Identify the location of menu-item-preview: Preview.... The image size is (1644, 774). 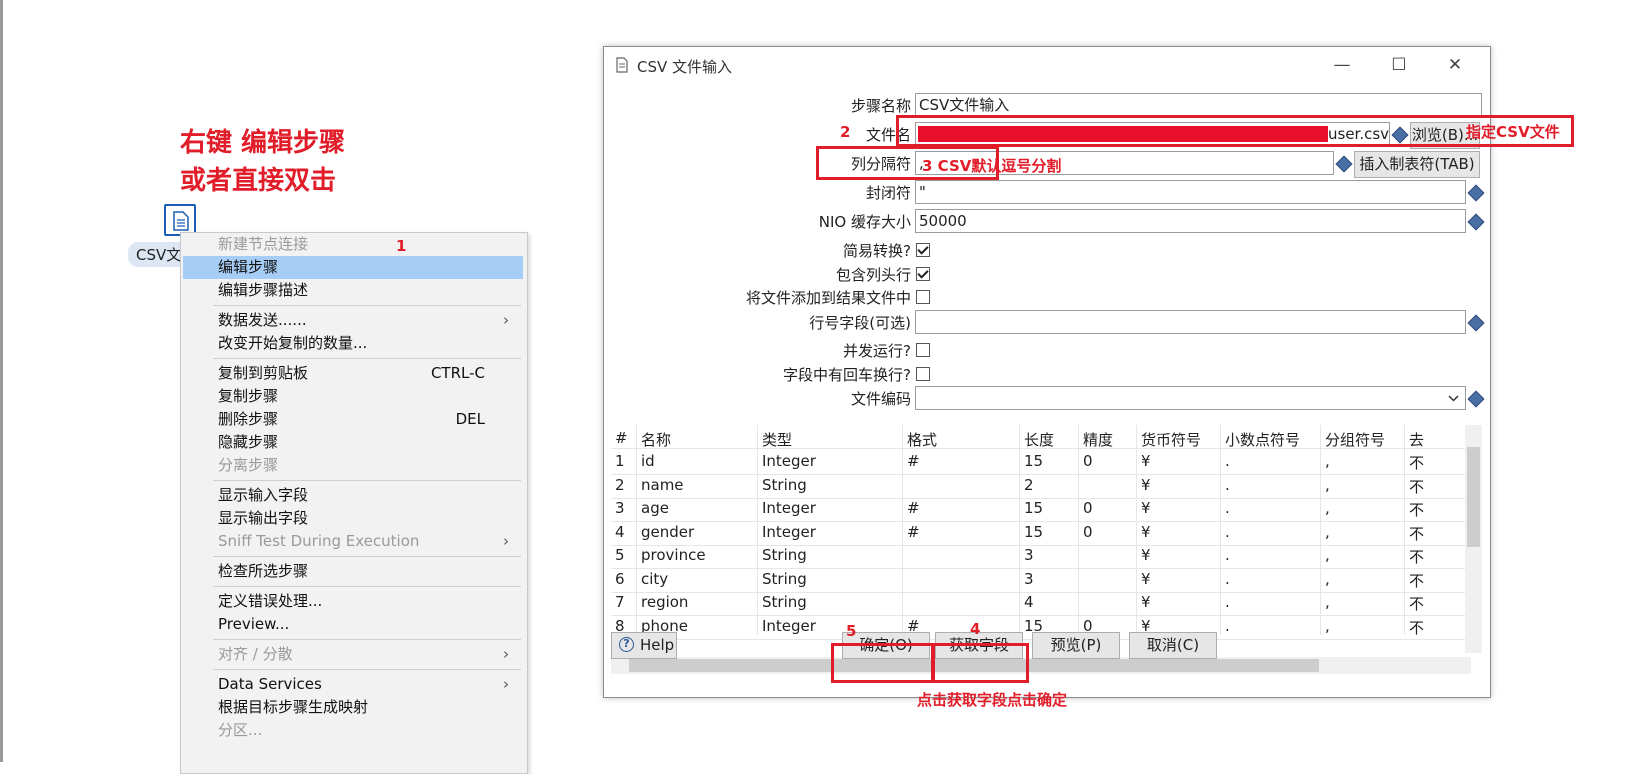
(353, 624).